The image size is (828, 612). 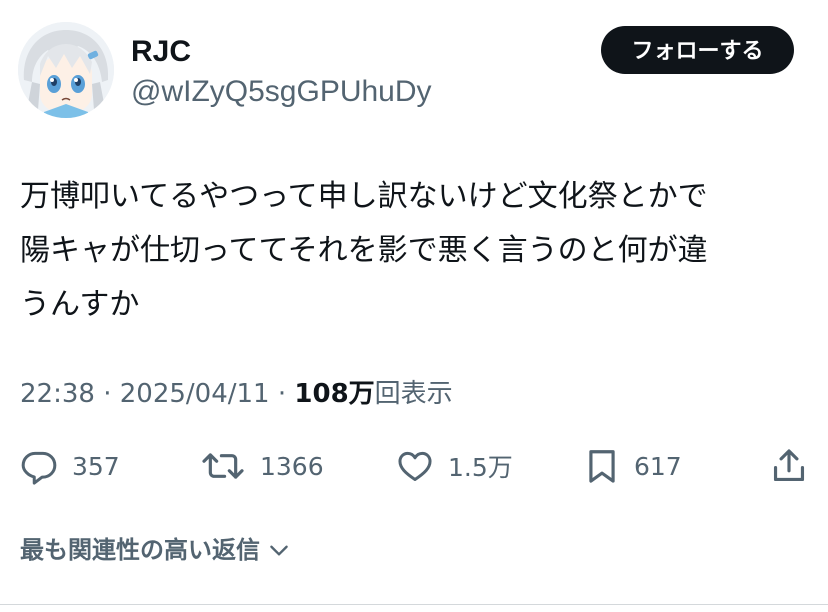 I want to click on bookmark-icon, so click(x=602, y=466).